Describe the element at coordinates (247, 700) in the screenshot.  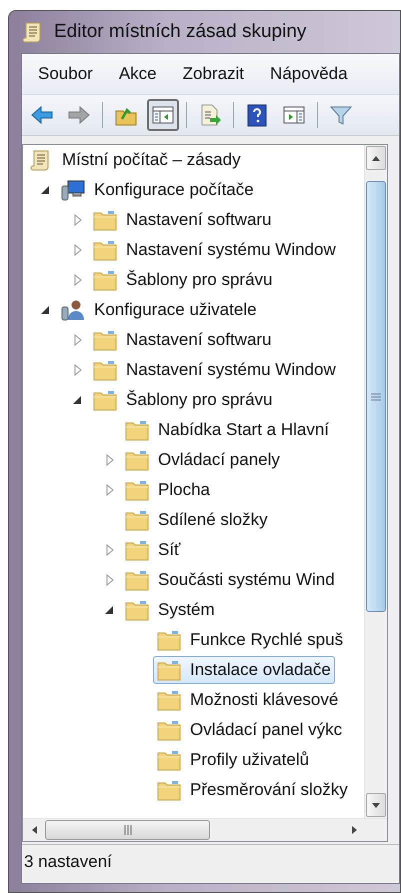
I see `tree-item: Možnosti klávesové` at that location.